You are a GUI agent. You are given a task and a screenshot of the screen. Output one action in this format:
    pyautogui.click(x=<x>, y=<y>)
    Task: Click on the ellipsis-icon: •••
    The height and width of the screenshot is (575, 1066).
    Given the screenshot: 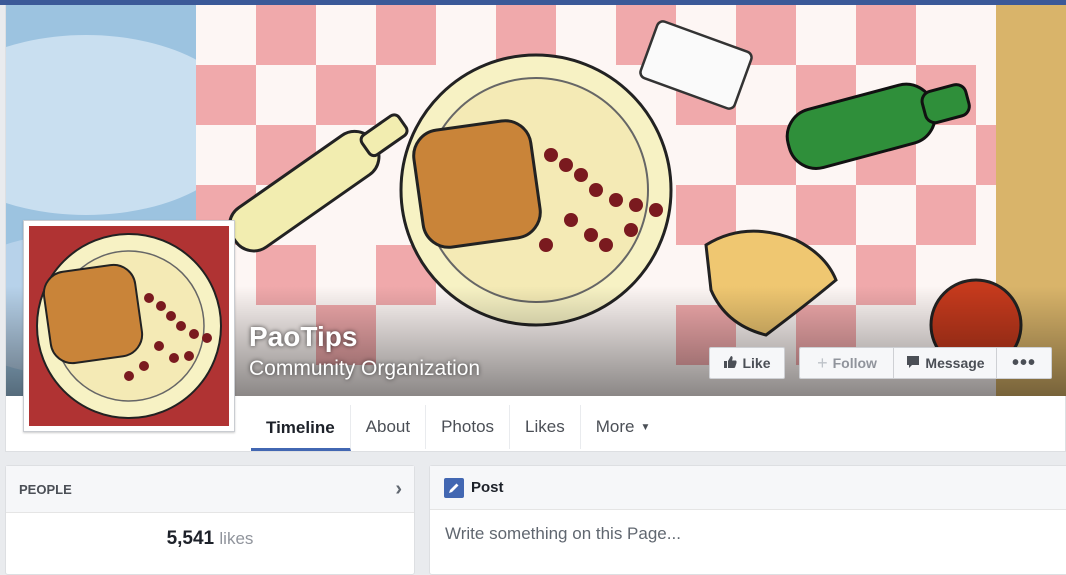 What is the action you would take?
    pyautogui.click(x=1023, y=363)
    